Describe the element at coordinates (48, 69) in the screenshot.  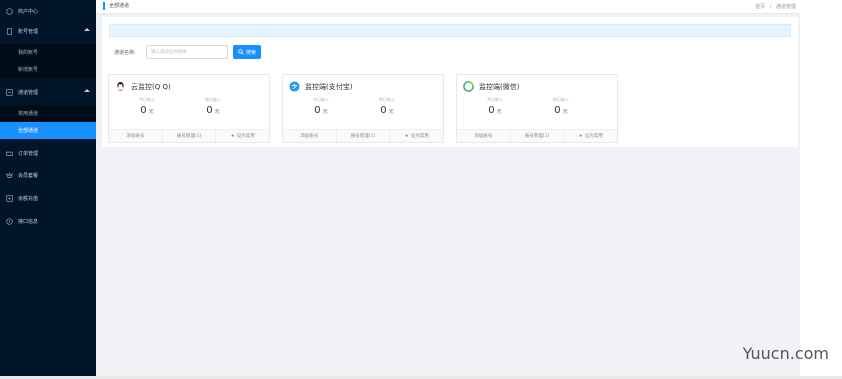
I see `sidebar-item-add-account: 新增账号` at that location.